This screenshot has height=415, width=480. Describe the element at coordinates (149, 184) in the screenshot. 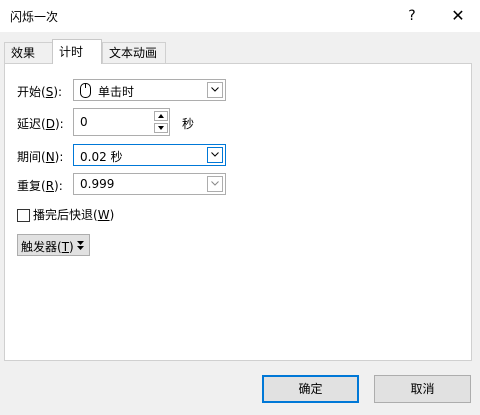

I see `repeat-select: 0.999` at that location.